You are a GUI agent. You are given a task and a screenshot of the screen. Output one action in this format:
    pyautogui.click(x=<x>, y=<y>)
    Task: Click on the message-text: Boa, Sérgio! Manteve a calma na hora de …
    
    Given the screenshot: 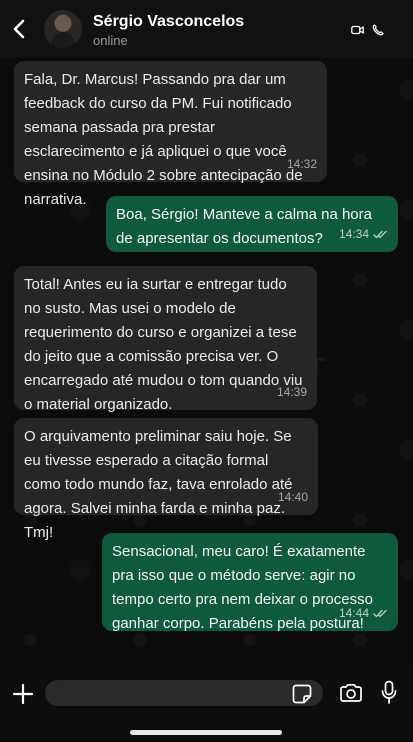 What is the action you would take?
    pyautogui.click(x=244, y=226)
    